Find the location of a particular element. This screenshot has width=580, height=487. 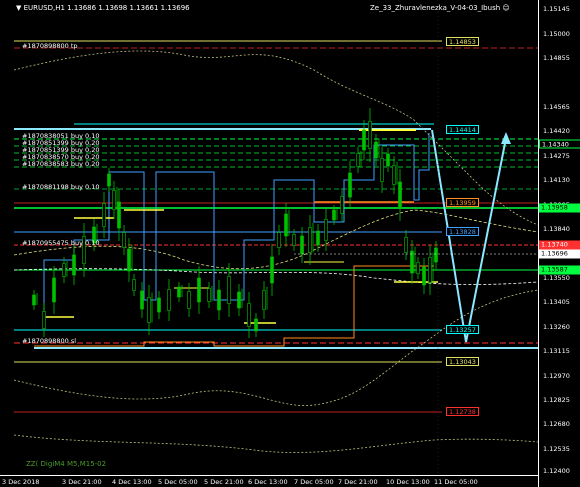

projection-arrowhead is located at coordinates (506, 138).